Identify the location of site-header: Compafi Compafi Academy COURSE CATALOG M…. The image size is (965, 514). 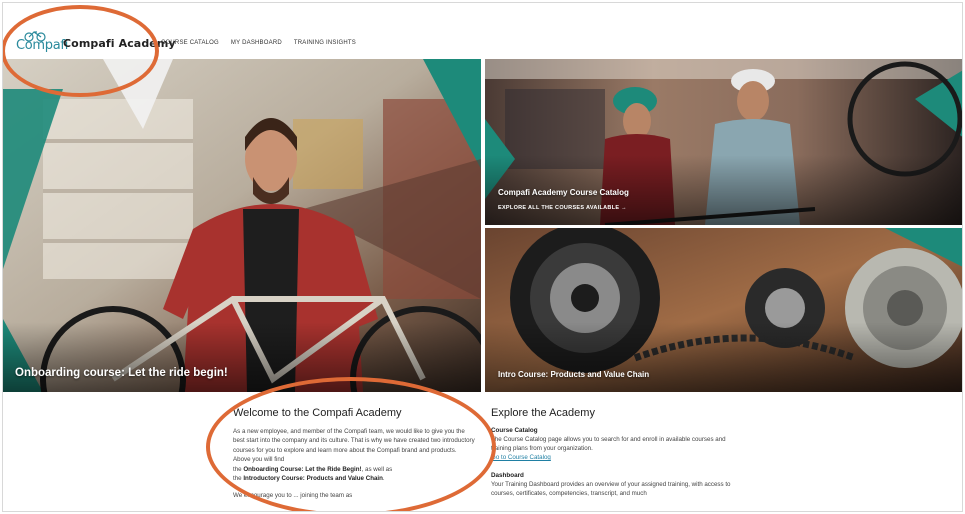
(482, 31).